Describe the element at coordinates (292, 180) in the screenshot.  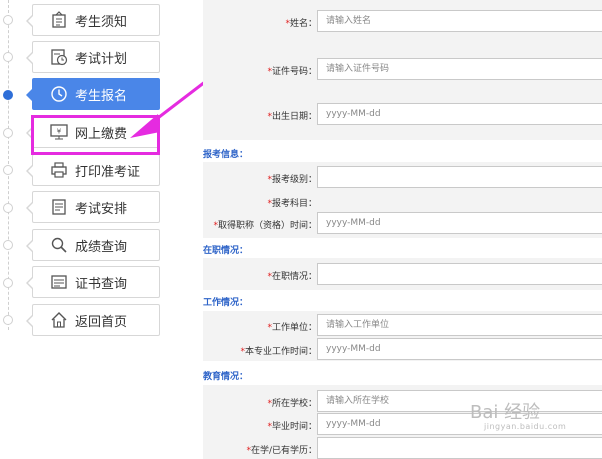
I see `exam-level-label: *报考级别：` at that location.